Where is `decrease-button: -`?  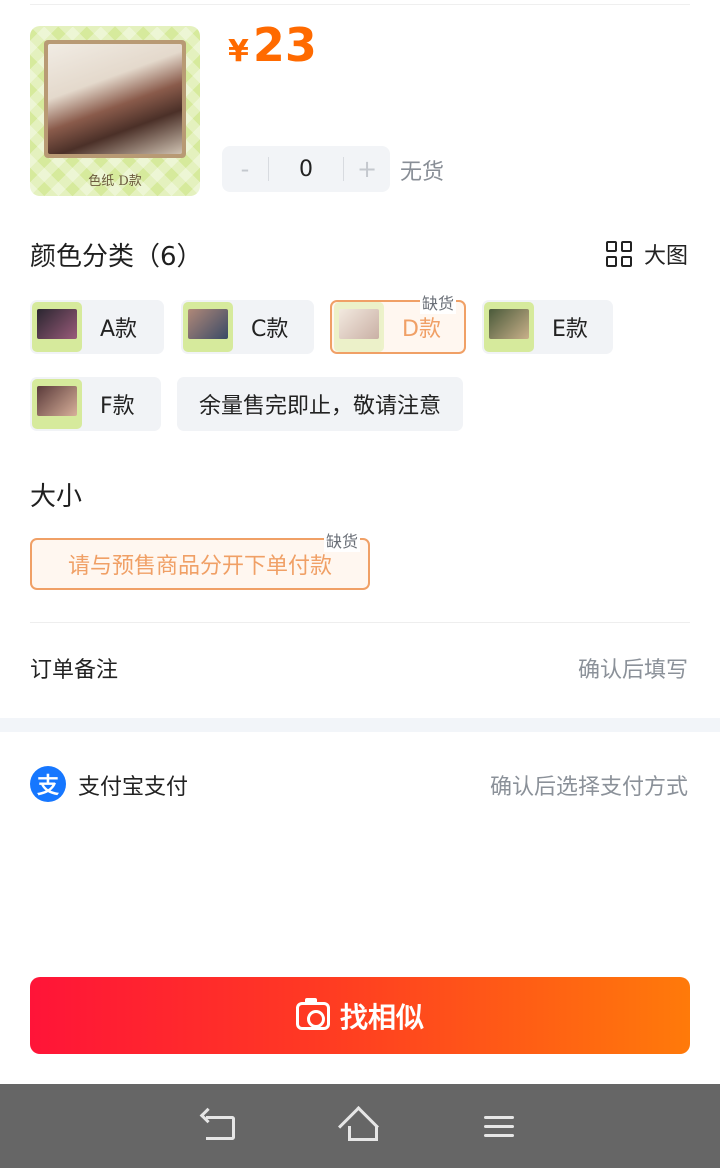 decrease-button: - is located at coordinates (245, 169).